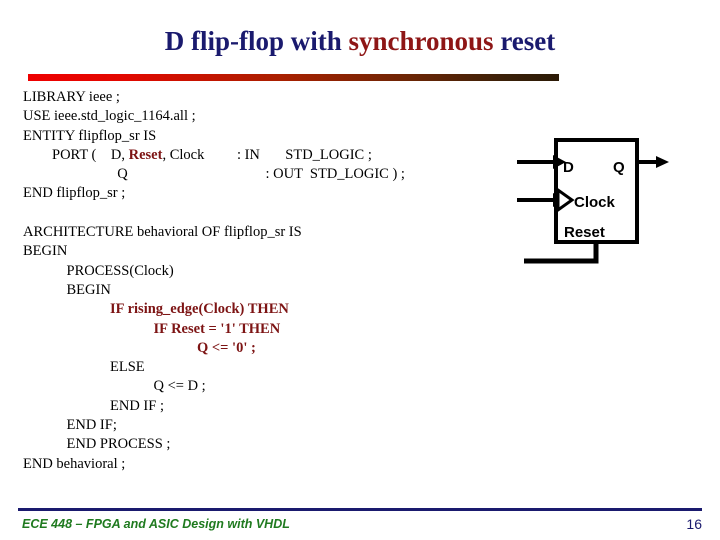 The width and height of the screenshot is (720, 540). I want to click on page-title-part-1: D flip-flop with, so click(256, 41).